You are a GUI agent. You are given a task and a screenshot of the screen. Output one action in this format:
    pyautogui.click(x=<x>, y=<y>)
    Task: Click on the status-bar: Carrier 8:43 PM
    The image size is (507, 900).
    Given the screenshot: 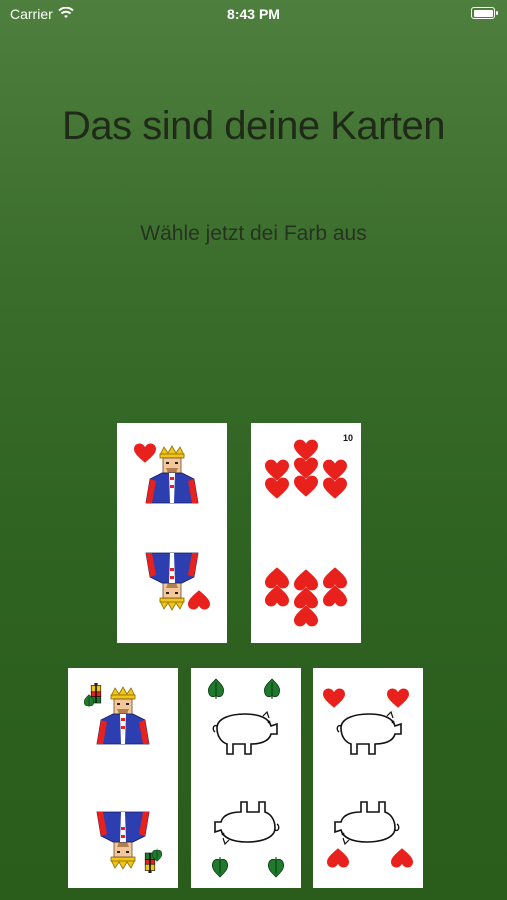 What is the action you would take?
    pyautogui.click(x=253, y=14)
    